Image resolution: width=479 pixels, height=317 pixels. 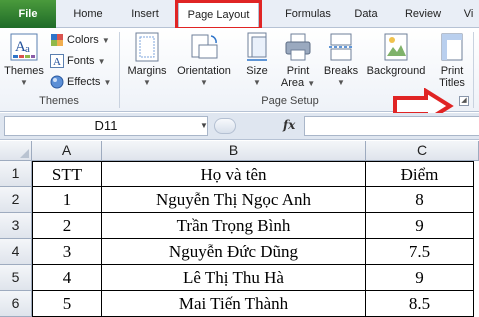 I want to click on cell-c3: 9, so click(x=420, y=226).